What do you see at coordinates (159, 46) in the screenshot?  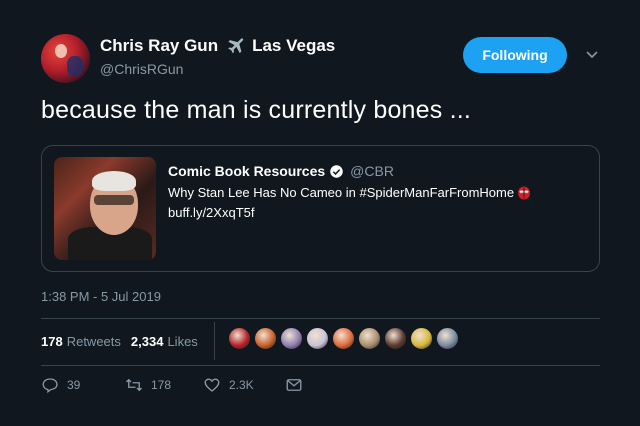 I see `author-display-name: Chris Ray Gun` at bounding box center [159, 46].